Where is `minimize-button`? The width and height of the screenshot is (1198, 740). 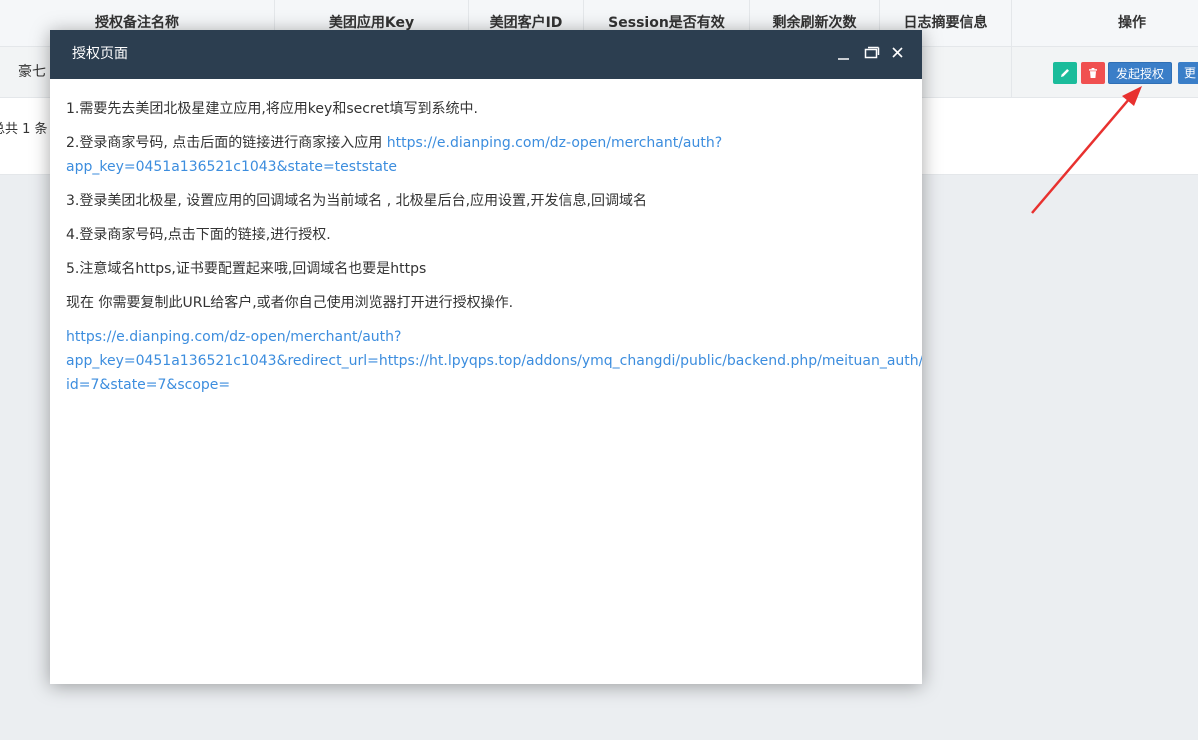 minimize-button is located at coordinates (844, 54).